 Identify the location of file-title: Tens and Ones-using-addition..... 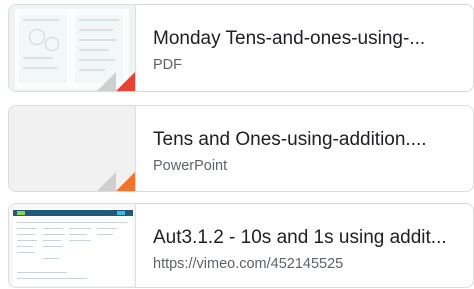
(290, 139).